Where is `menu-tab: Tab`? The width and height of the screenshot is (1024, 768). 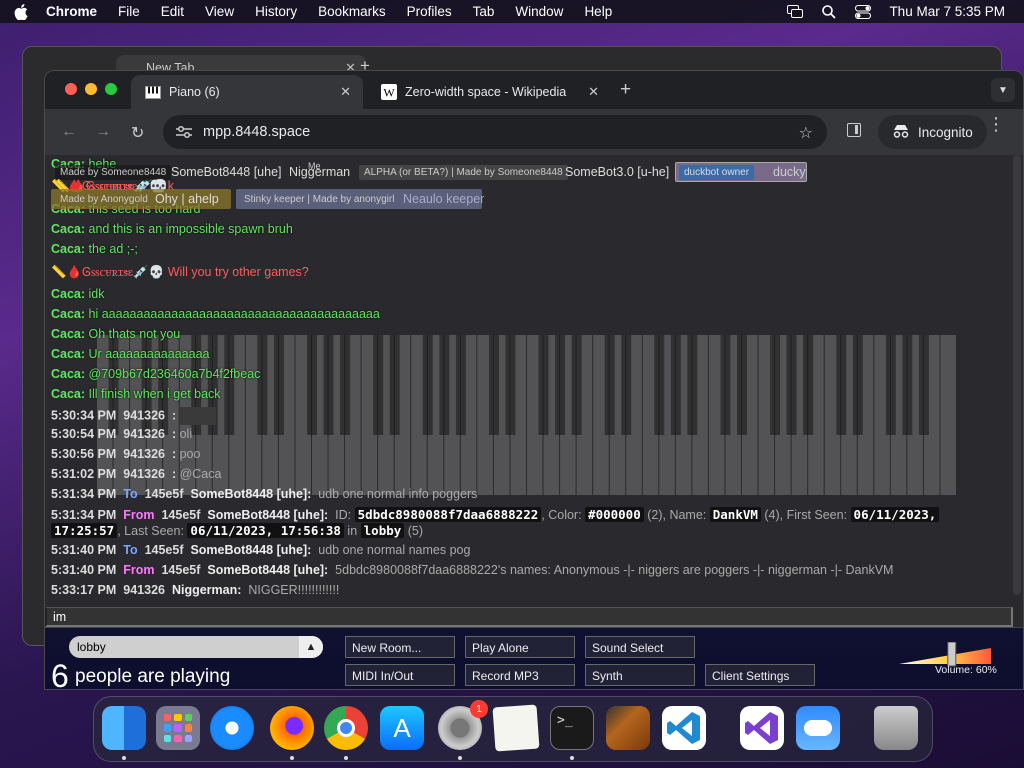 menu-tab: Tab is located at coordinates (484, 11).